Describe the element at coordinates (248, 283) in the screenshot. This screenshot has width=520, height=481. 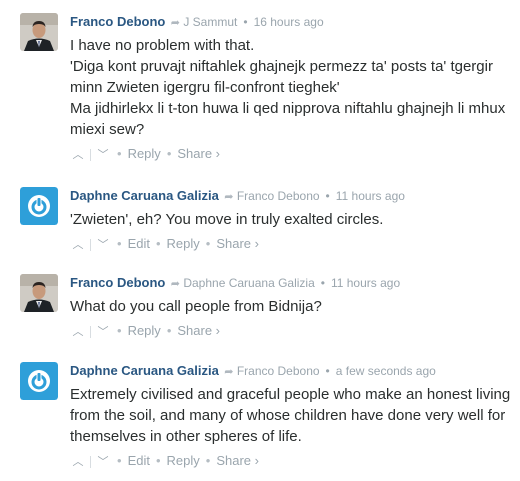
I see `parent-author-link: Daphne Caruana Galizia` at that location.